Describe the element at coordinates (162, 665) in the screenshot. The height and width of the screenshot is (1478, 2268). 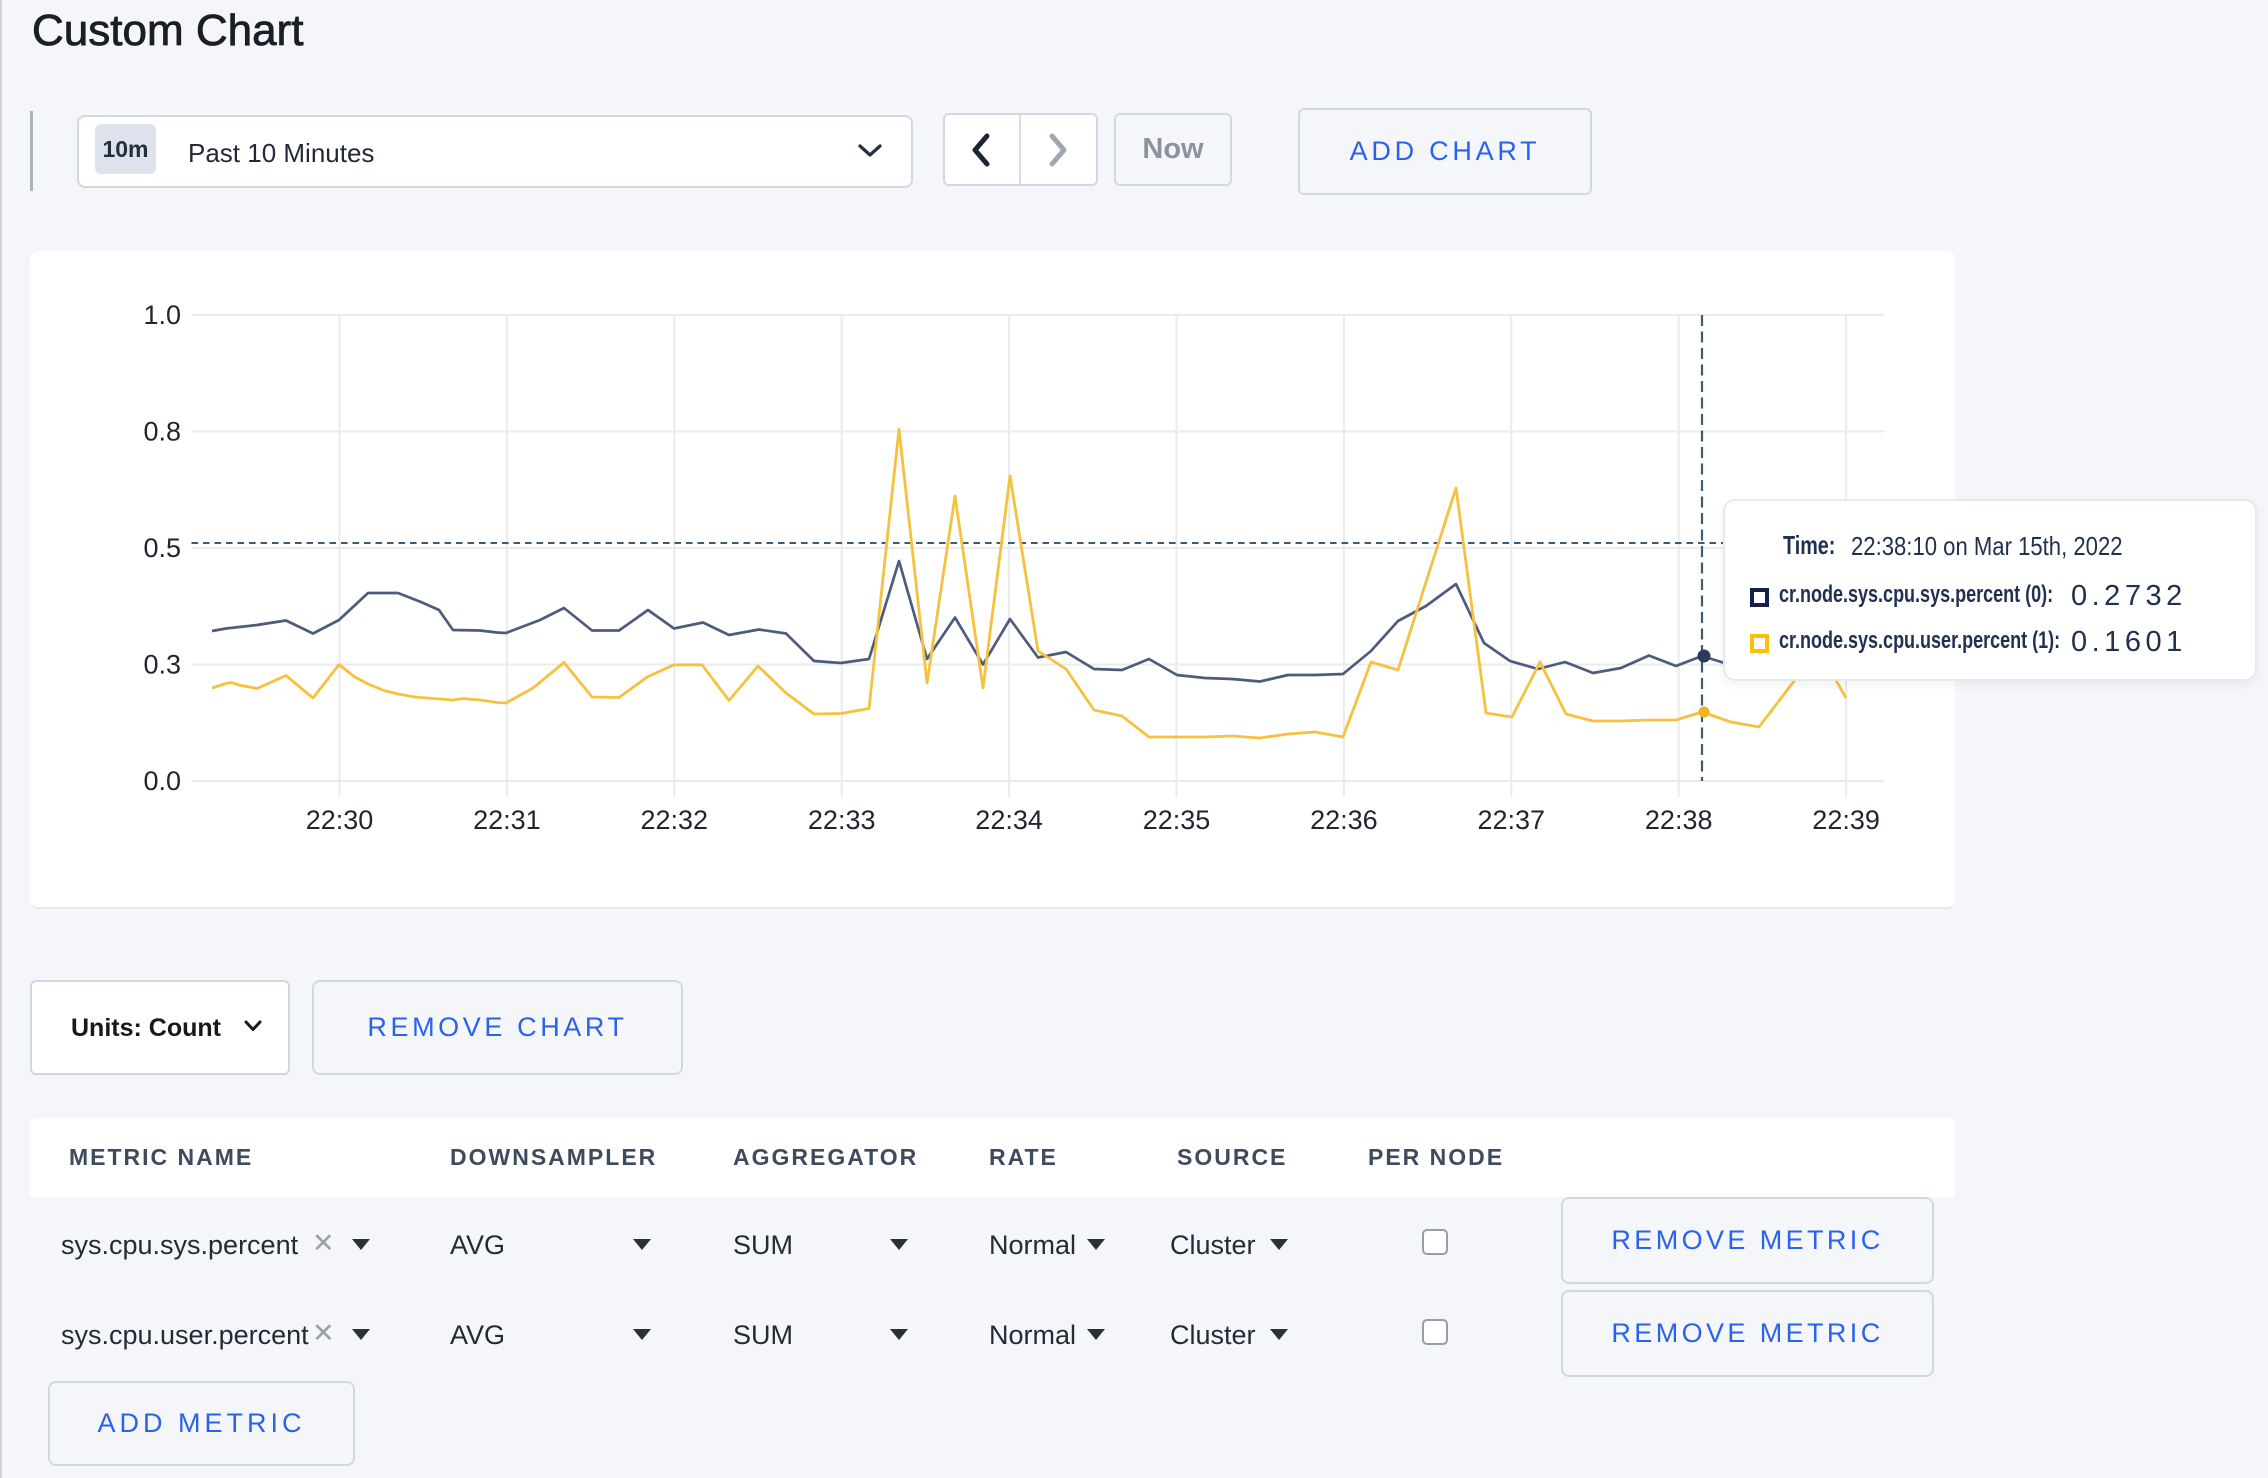
I see `svg-text: 0.3` at that location.